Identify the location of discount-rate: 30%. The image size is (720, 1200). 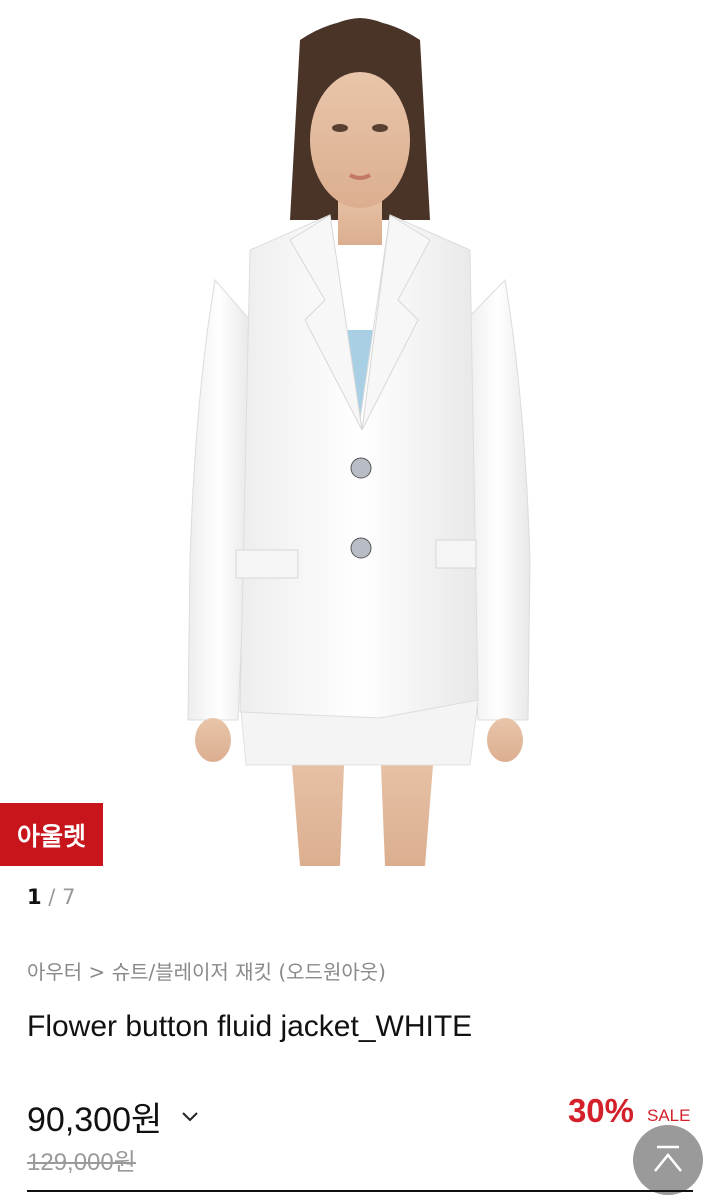
(600, 1110).